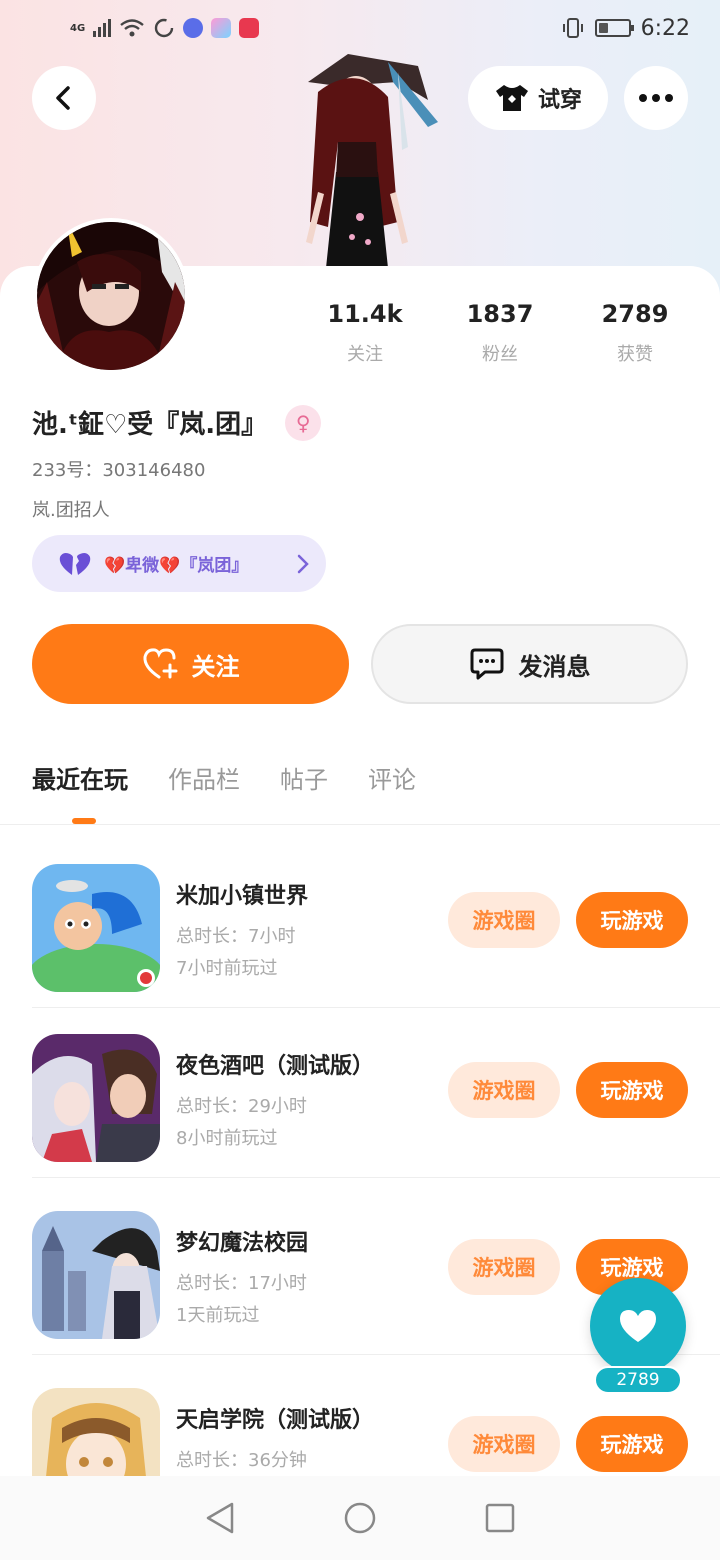 The image size is (720, 1560). I want to click on game-name: 夜色酒吧（测试版）, so click(275, 1066).